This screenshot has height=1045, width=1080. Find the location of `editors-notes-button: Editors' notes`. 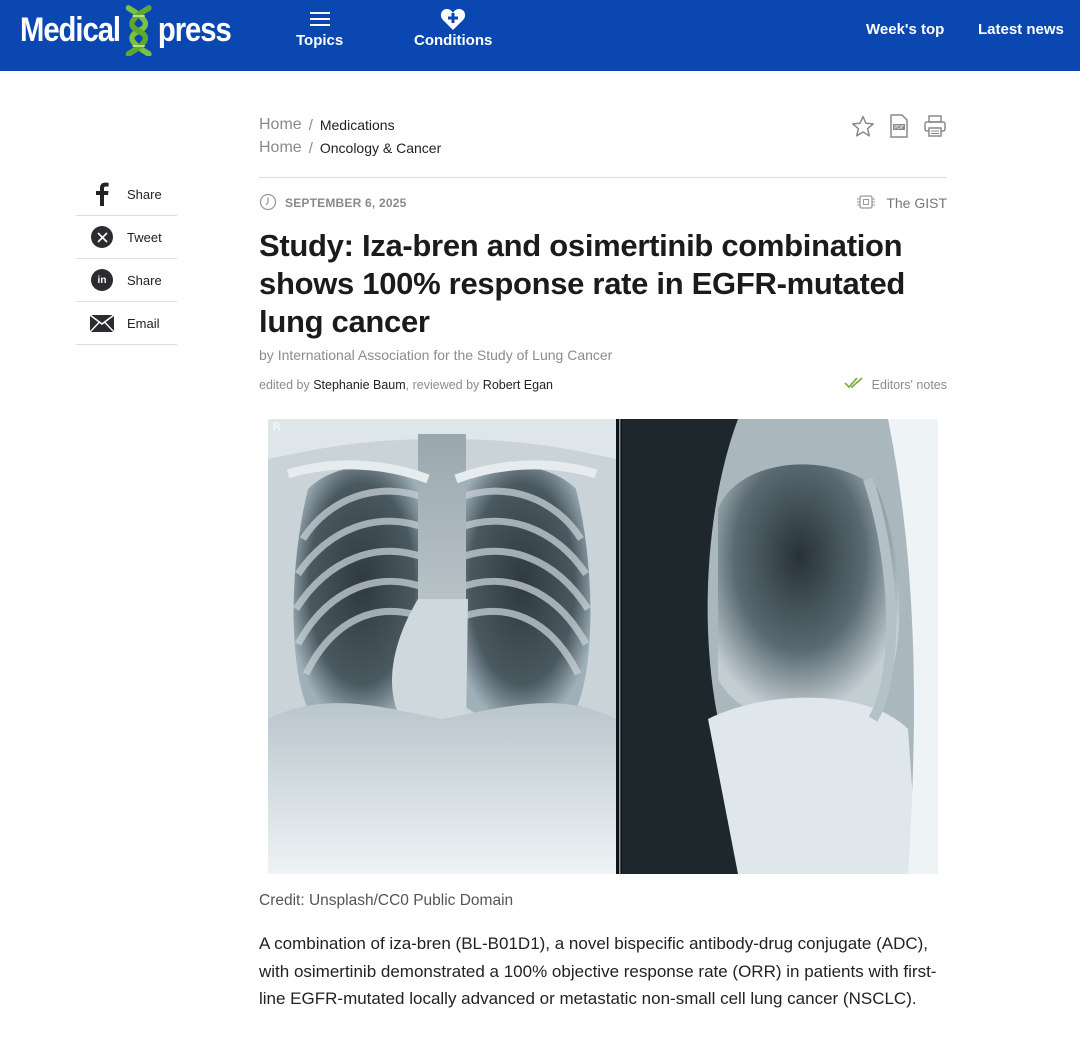

editors-notes-button: Editors' notes is located at coordinates (893, 384).